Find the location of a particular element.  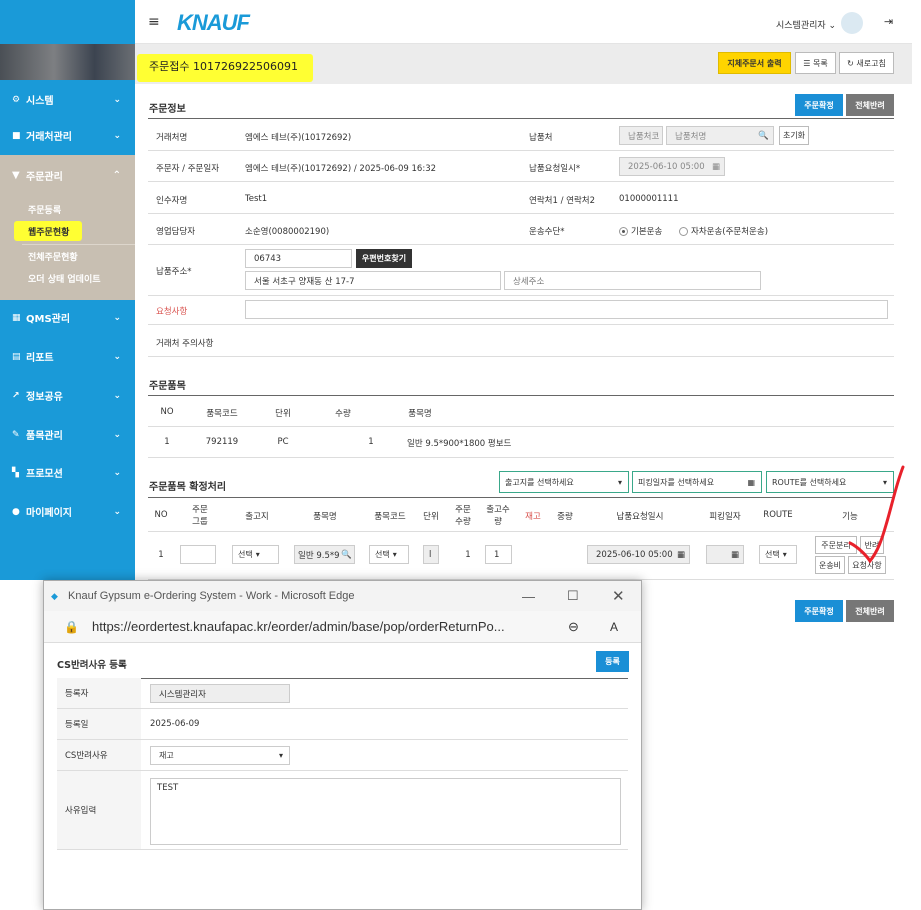

sidebar-item-product: ✎ 품목관리 ⌄ is located at coordinates (67, 434).